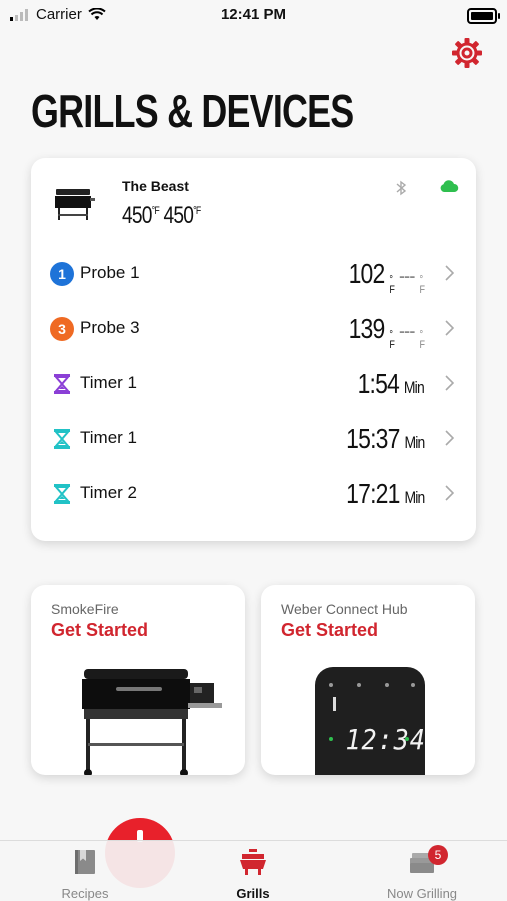 Image resolution: width=507 pixels, height=901 pixels. I want to click on tab-label: Grills, so click(253, 893).